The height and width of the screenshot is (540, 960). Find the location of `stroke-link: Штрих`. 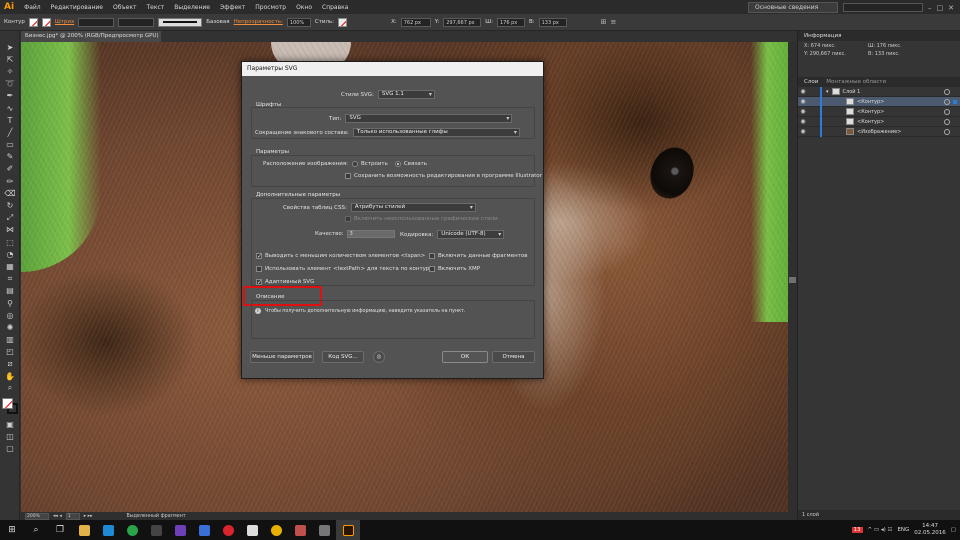

stroke-link: Штрих is located at coordinates (64, 22).